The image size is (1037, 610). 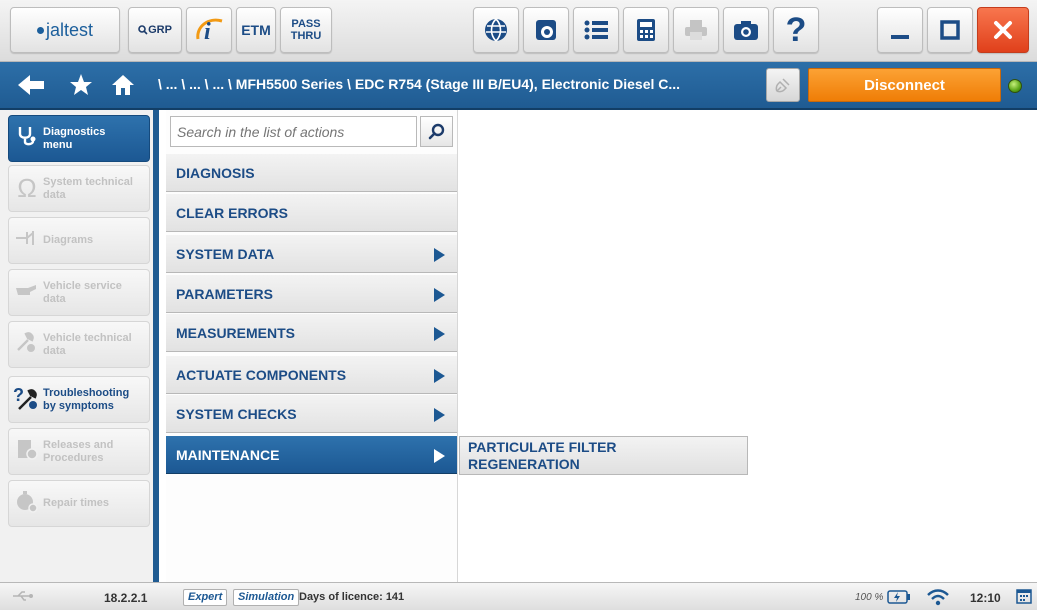 I want to click on battery-icon, so click(x=899, y=598).